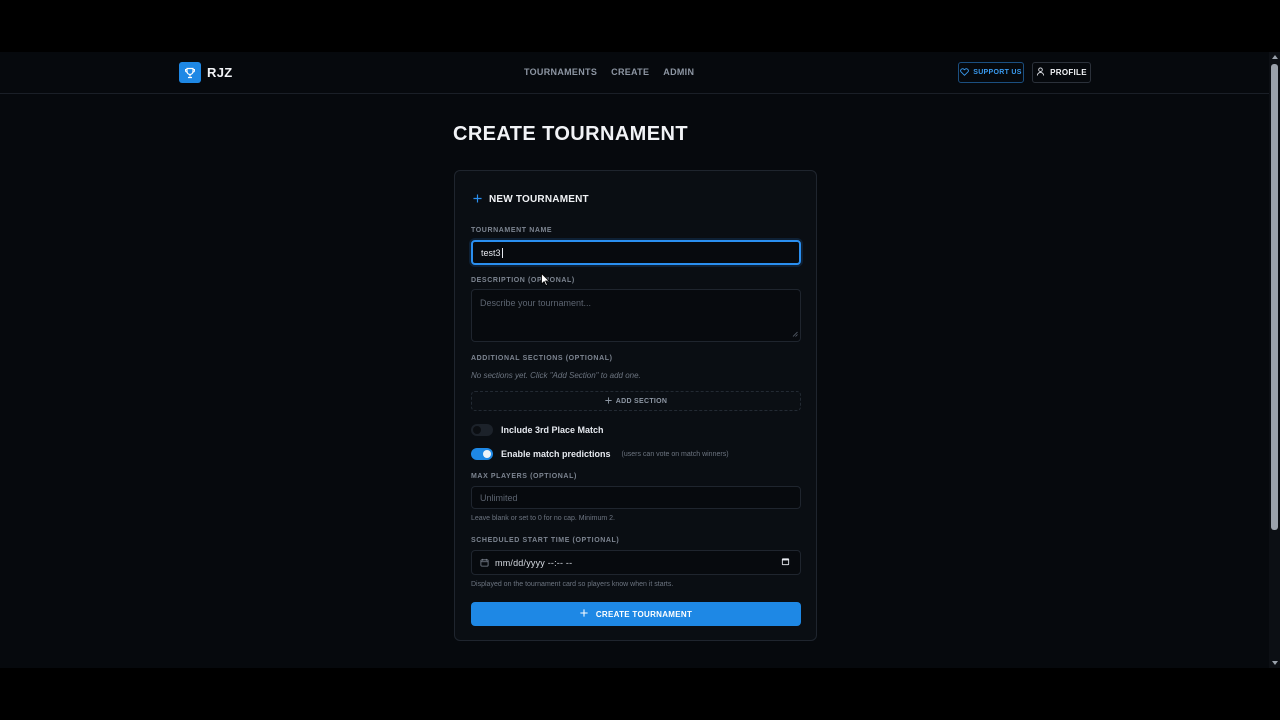  What do you see at coordinates (795, 334) in the screenshot?
I see `resize-handle-icon` at bounding box center [795, 334].